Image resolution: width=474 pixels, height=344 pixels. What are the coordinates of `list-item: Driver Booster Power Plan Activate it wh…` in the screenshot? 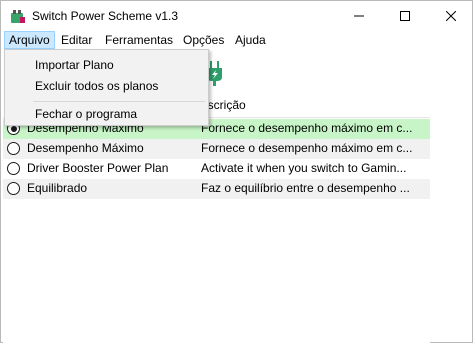 It's located at (216, 169).